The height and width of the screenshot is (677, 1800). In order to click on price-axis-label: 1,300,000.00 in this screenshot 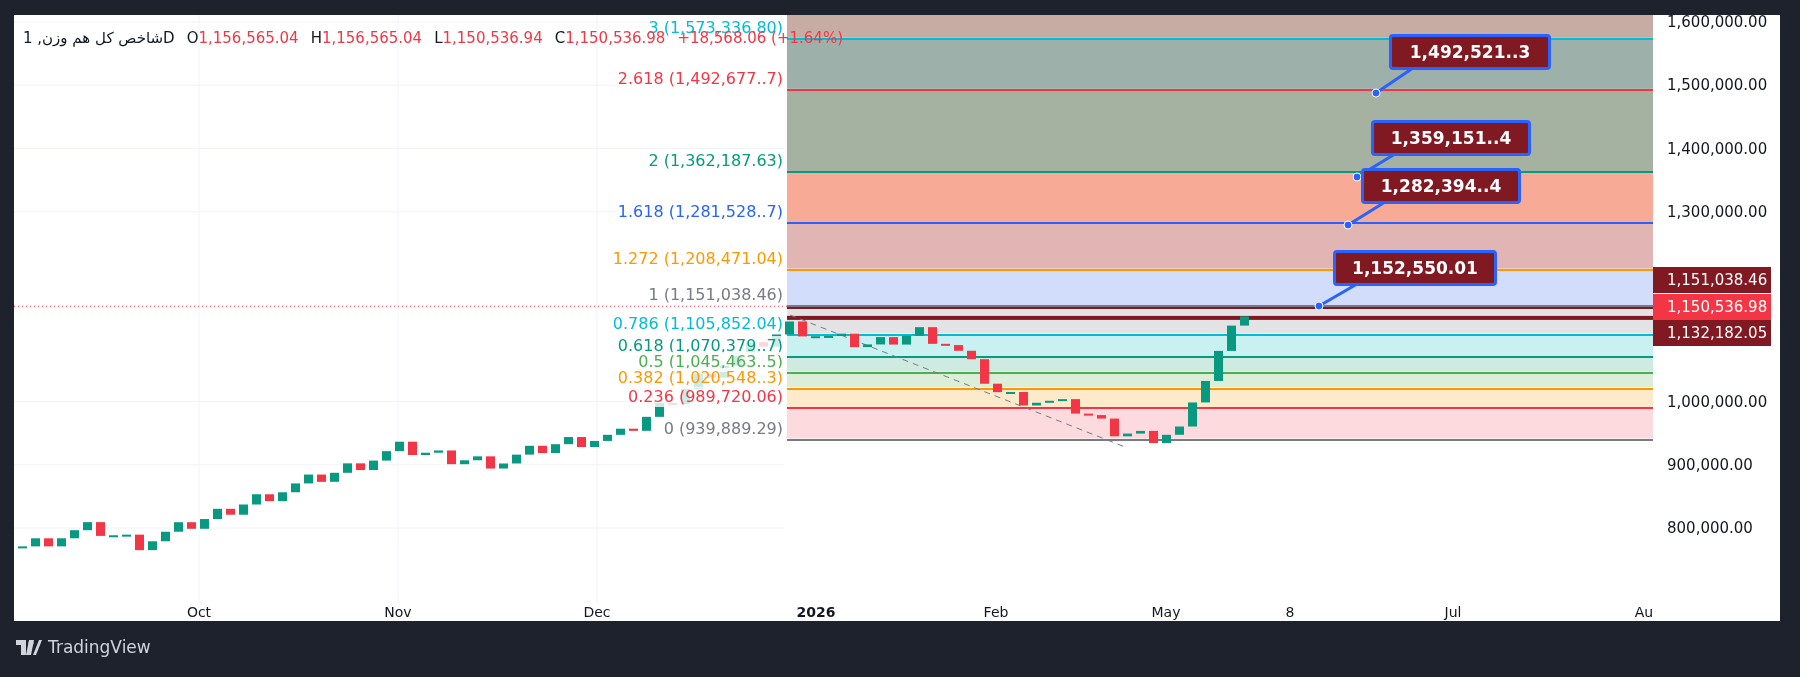, I will do `click(1717, 211)`.